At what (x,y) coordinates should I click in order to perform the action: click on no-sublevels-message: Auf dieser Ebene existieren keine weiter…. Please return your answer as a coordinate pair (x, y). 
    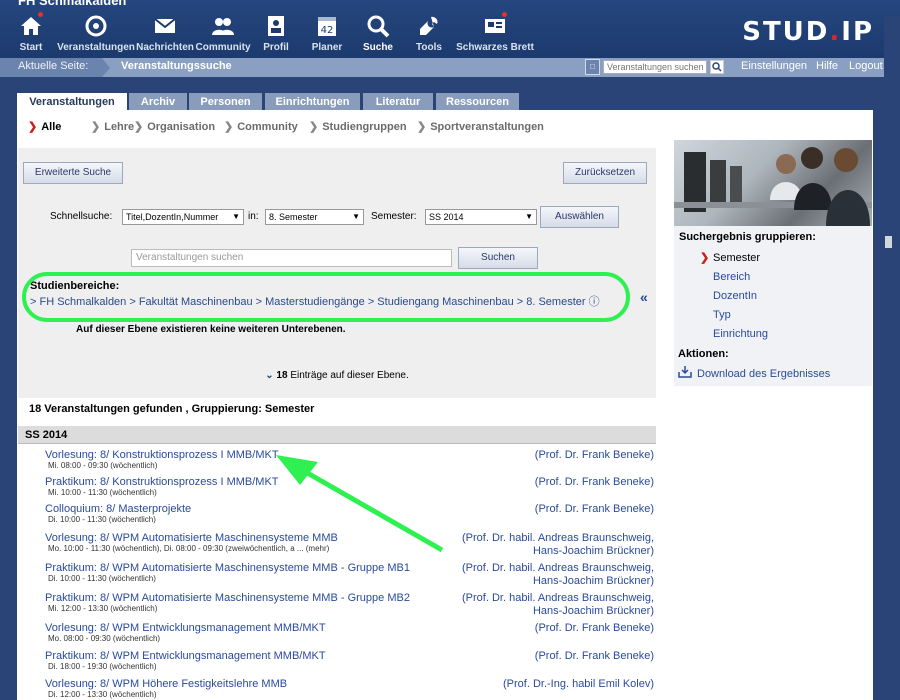
    Looking at the image, I should click on (211, 329).